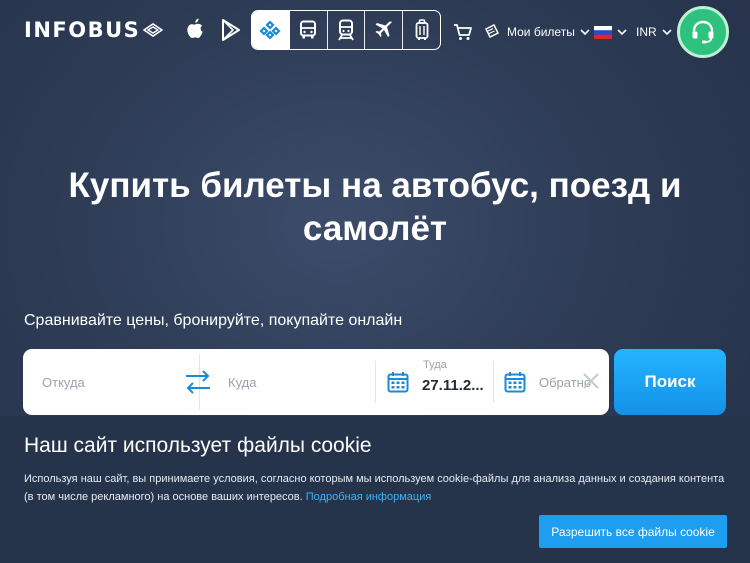  I want to click on cart-button, so click(463, 32).